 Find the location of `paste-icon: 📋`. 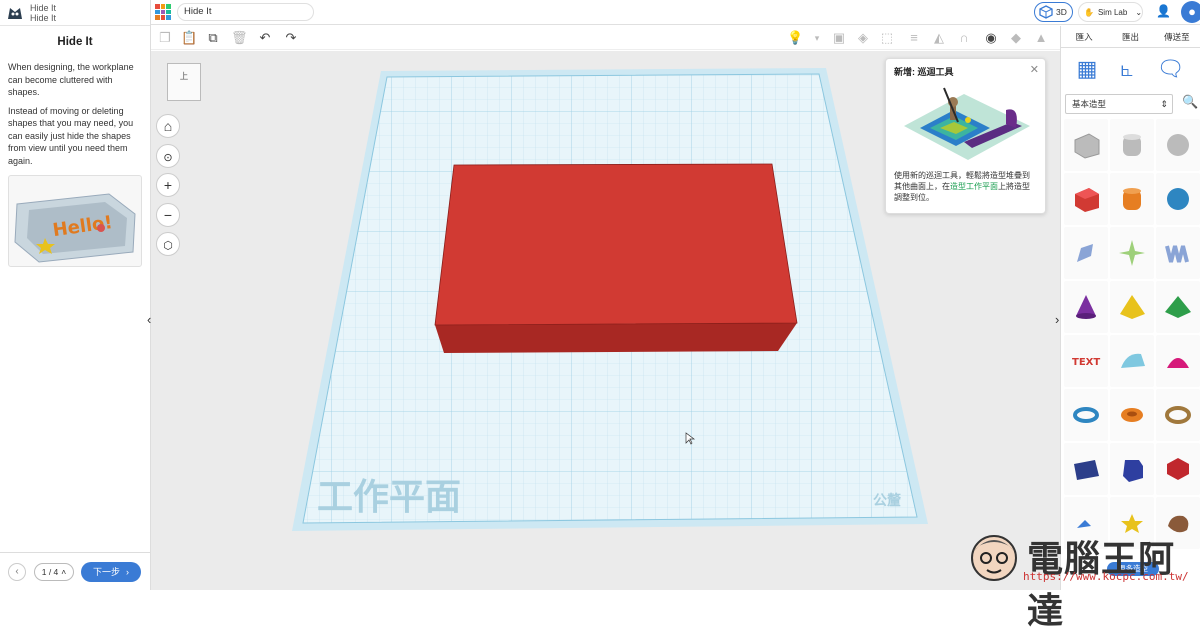

paste-icon: 📋 is located at coordinates (189, 38).